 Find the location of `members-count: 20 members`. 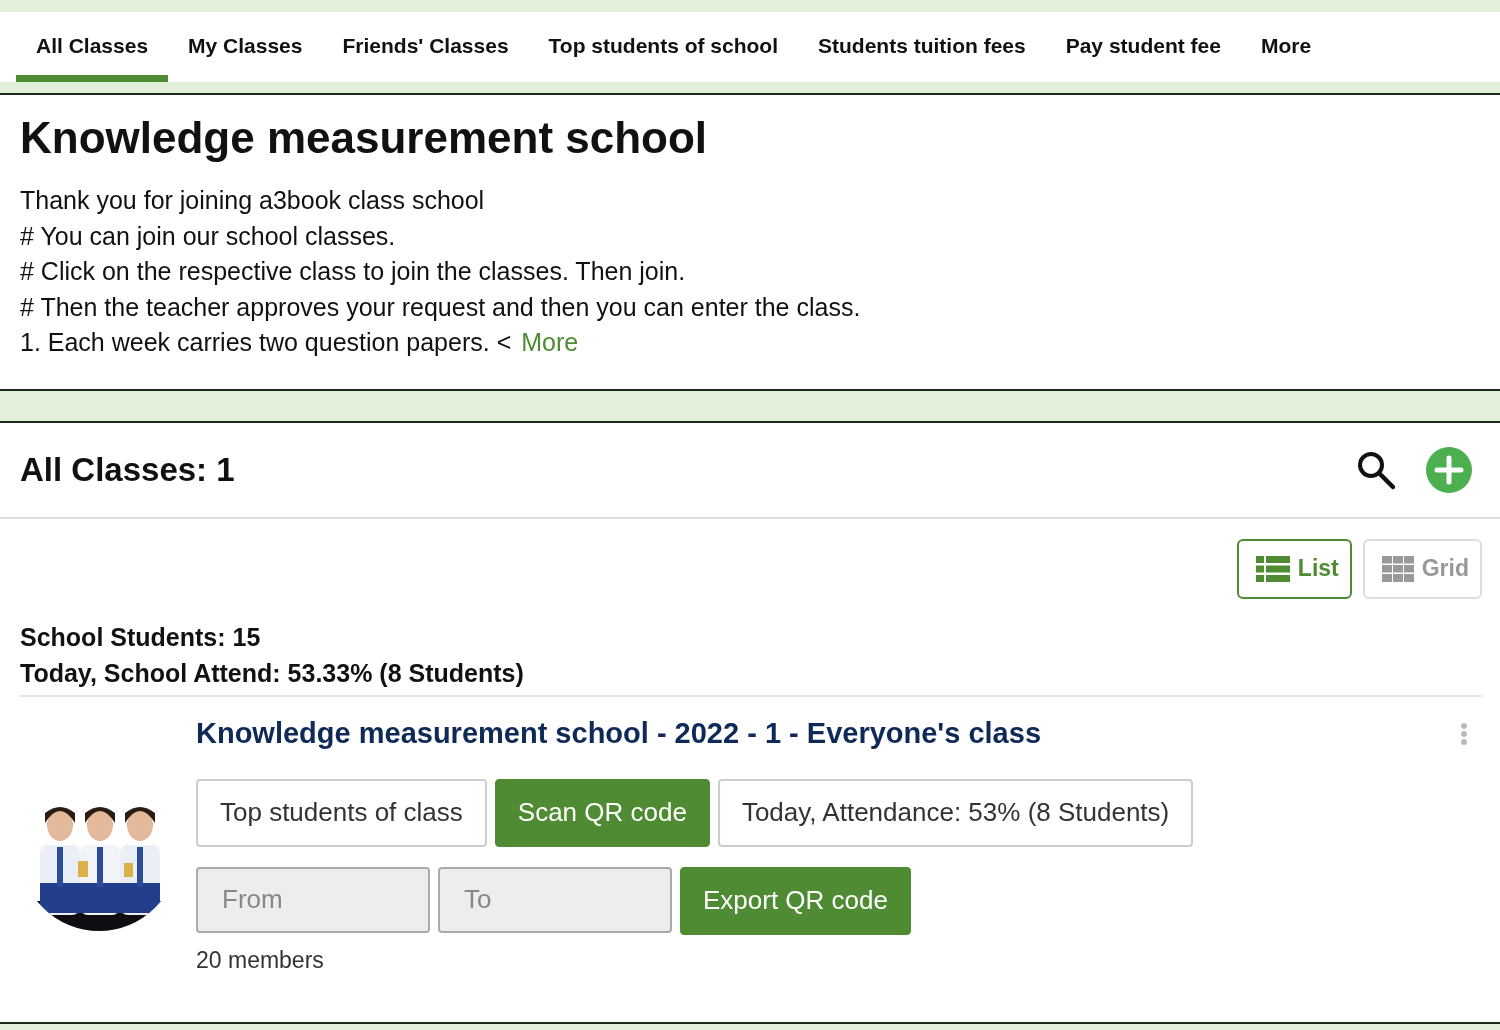

members-count: 20 members is located at coordinates (260, 960).